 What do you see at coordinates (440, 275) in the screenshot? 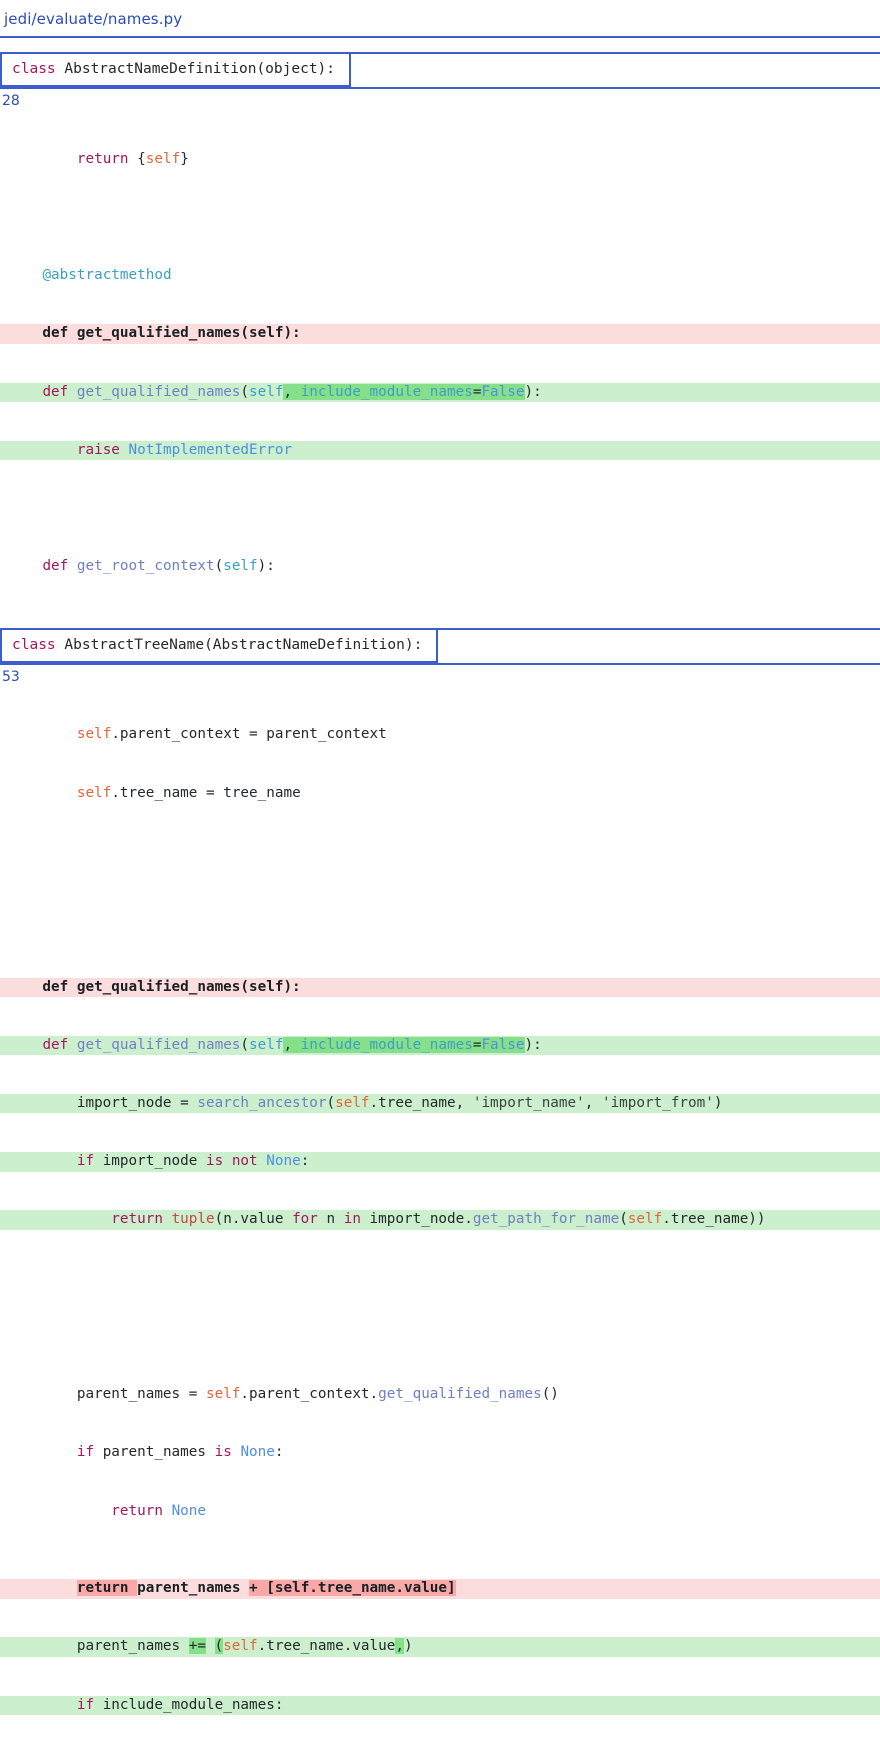
I see `code-line: @abstractmethod` at bounding box center [440, 275].